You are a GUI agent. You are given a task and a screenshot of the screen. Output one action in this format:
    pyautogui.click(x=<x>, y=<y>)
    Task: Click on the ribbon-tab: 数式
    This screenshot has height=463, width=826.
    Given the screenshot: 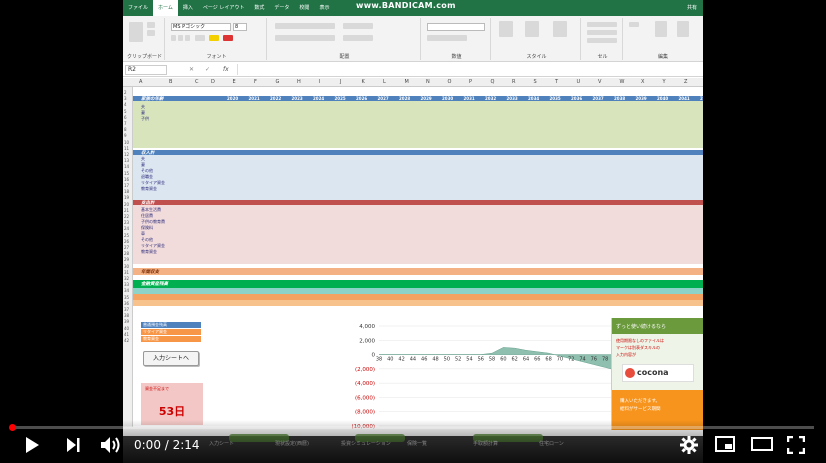 What is the action you would take?
    pyautogui.click(x=259, y=8)
    